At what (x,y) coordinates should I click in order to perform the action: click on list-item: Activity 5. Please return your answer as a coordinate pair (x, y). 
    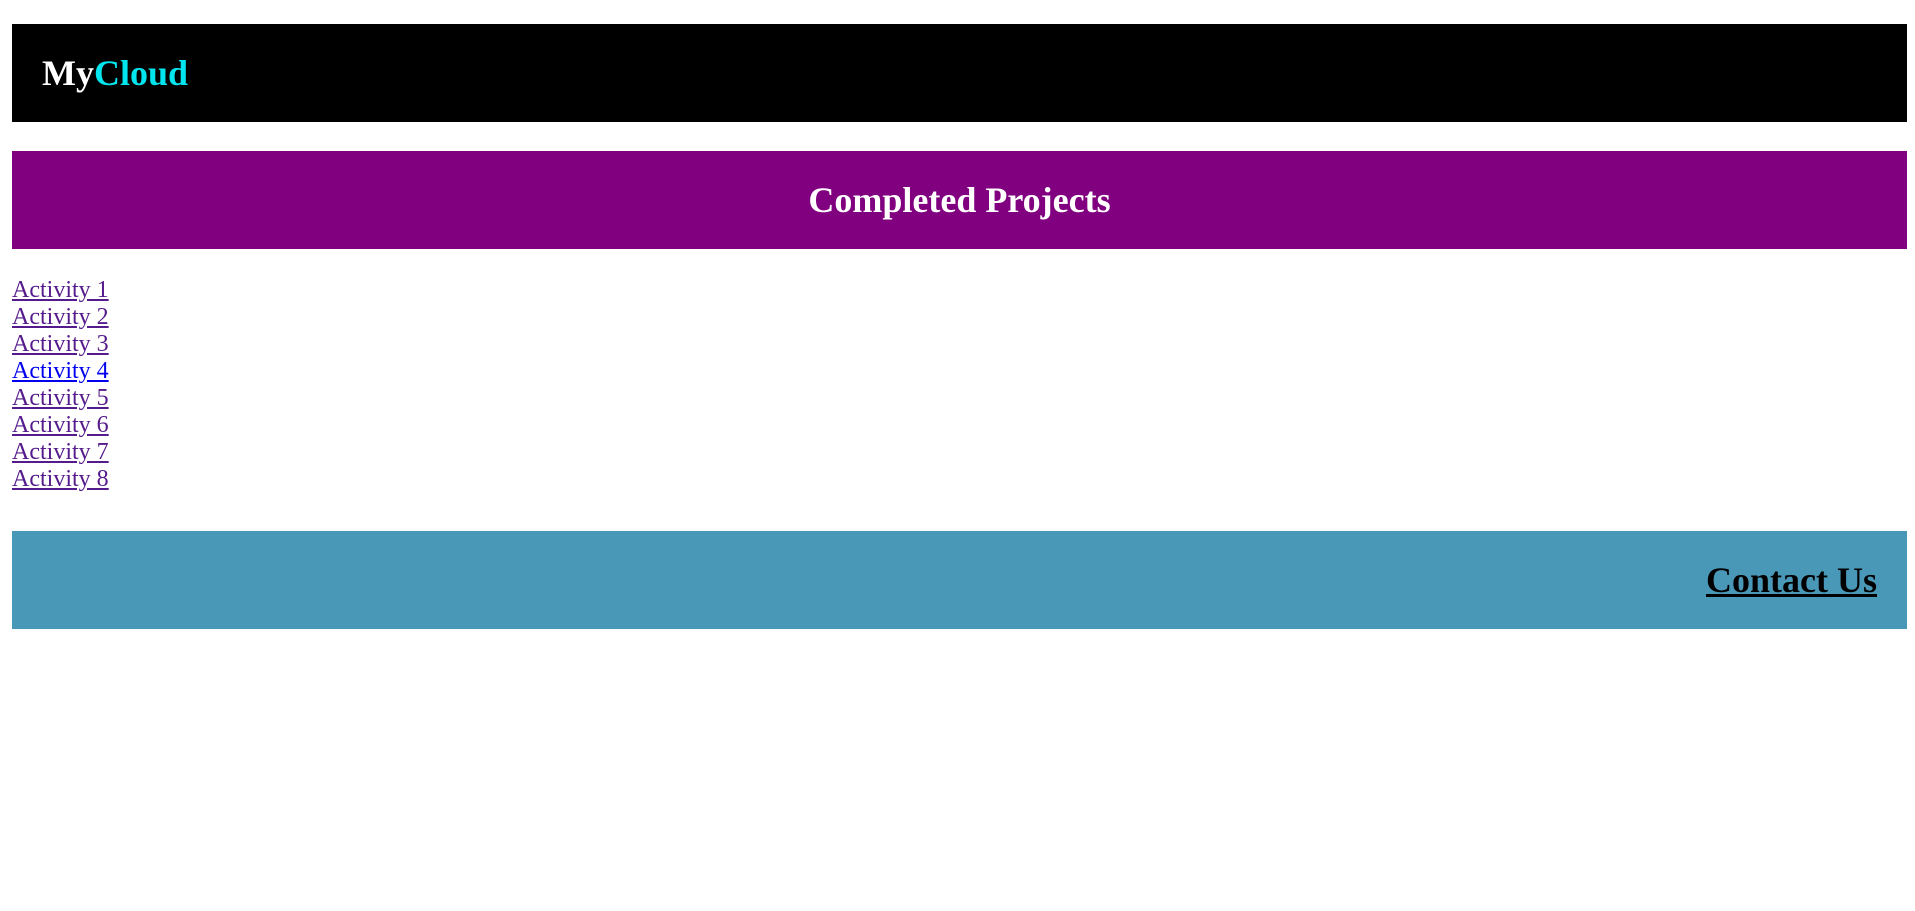
    Looking at the image, I should click on (60, 398).